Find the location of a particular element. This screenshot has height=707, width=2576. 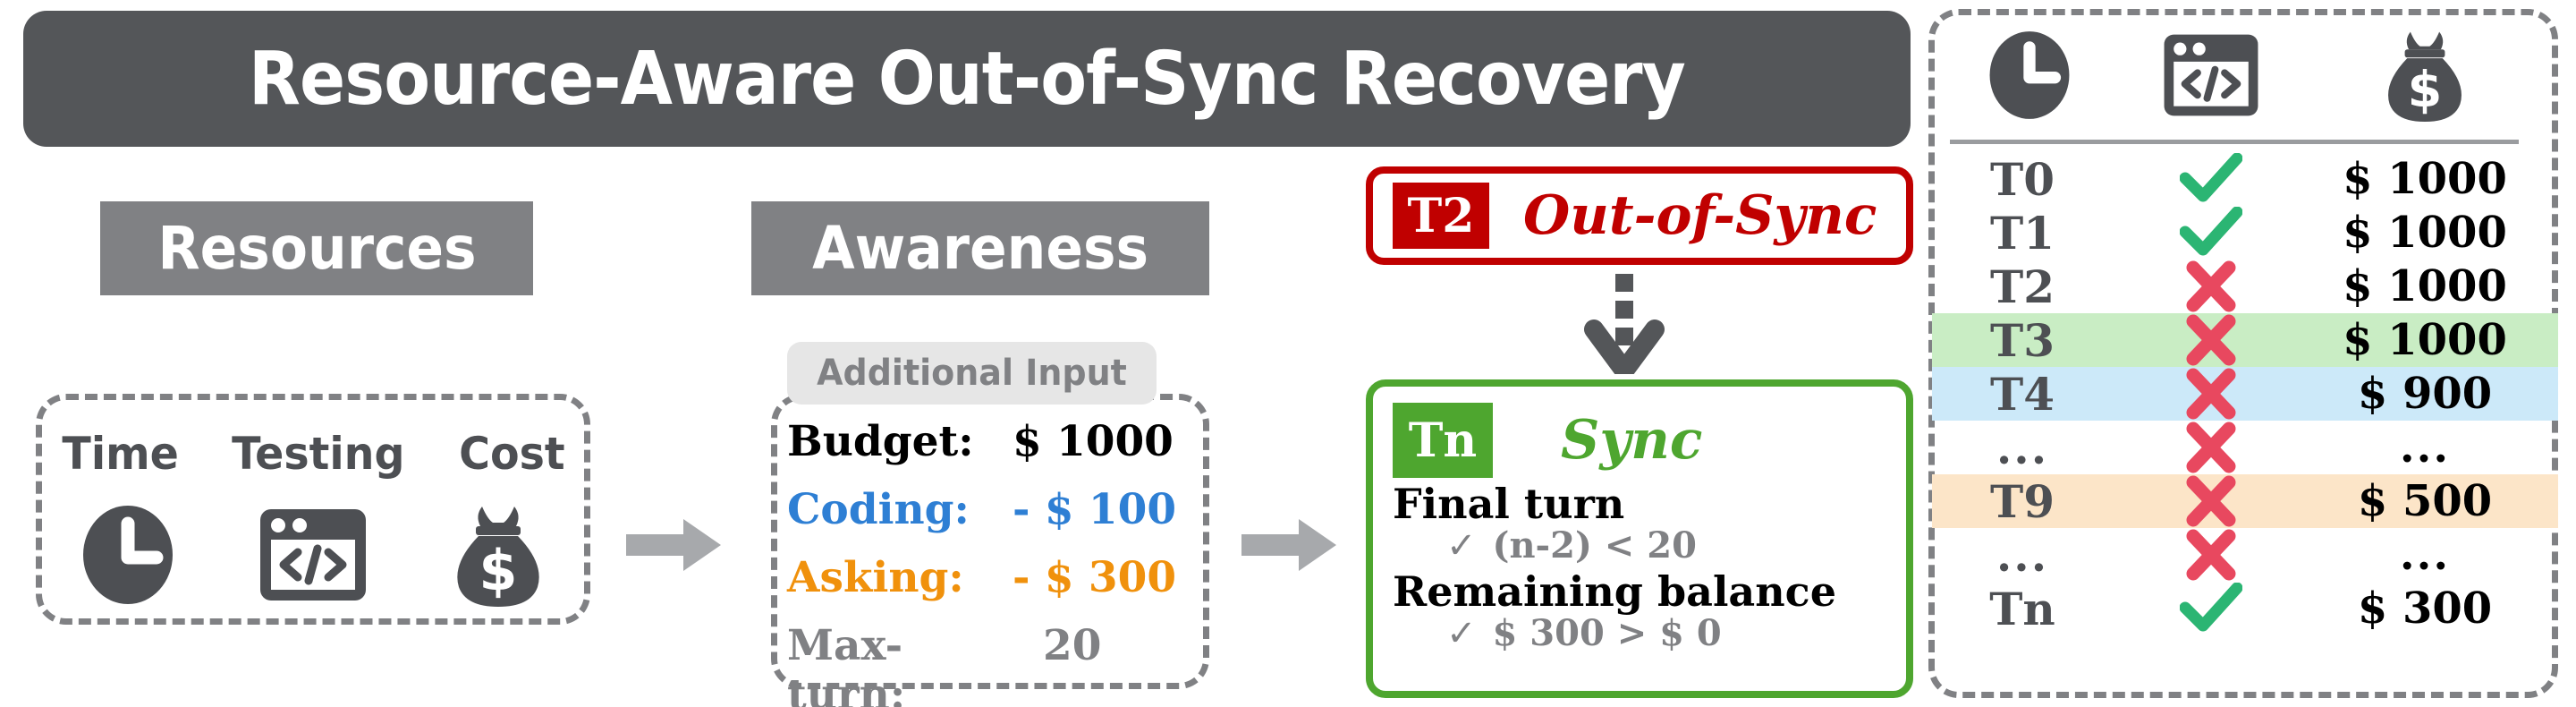

awareness-row-budget: Budget: $ 1000 is located at coordinates (993, 451).